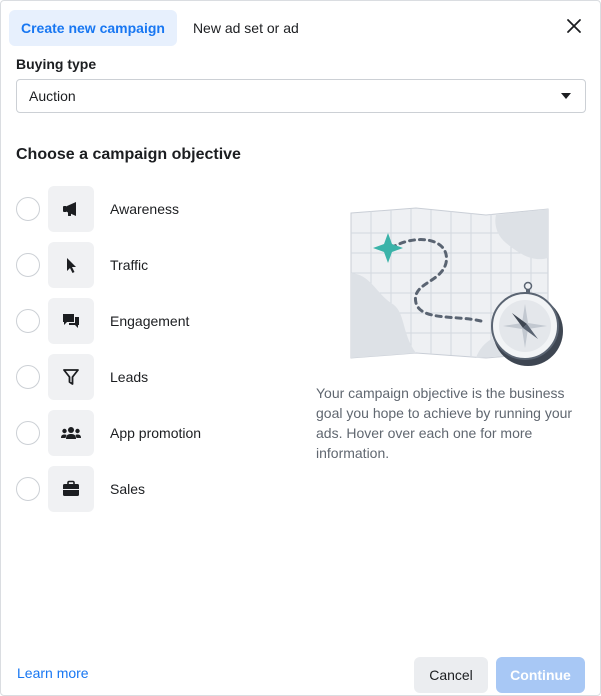  What do you see at coordinates (158, 489) in the screenshot?
I see `objective-sales: Sales` at bounding box center [158, 489].